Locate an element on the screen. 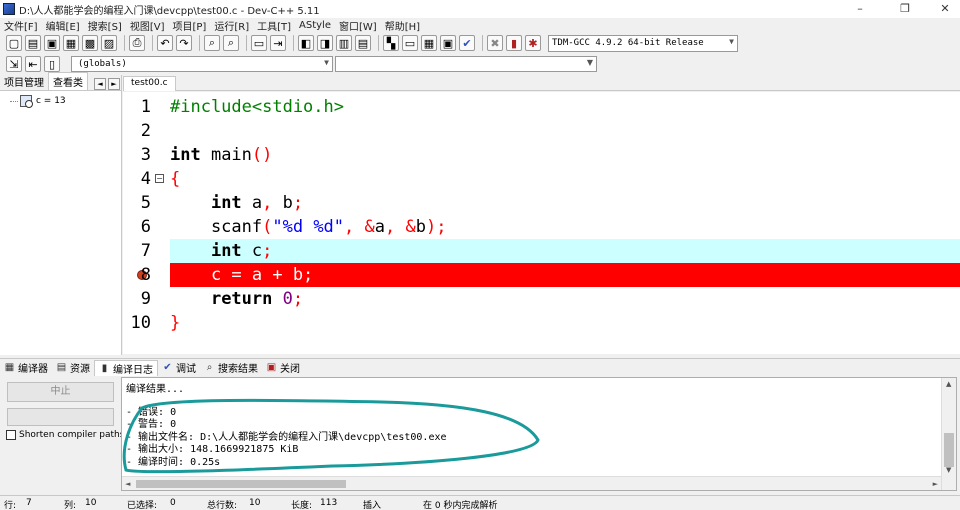 The width and height of the screenshot is (960, 510). editor-tabs: test00.c is located at coordinates (541, 83).